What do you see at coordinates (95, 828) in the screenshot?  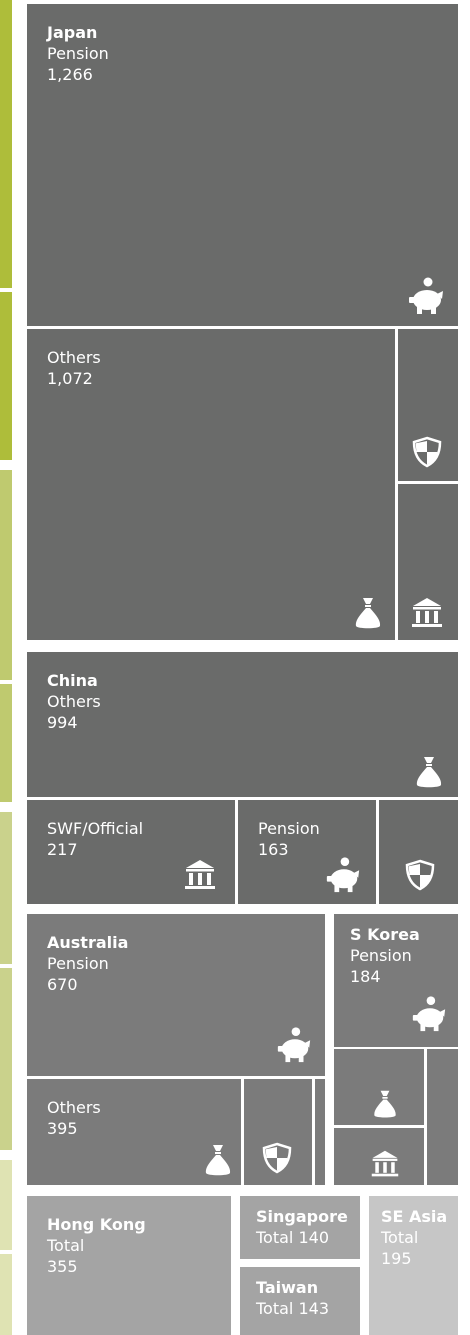 I see `segment-label: SWF/Official` at bounding box center [95, 828].